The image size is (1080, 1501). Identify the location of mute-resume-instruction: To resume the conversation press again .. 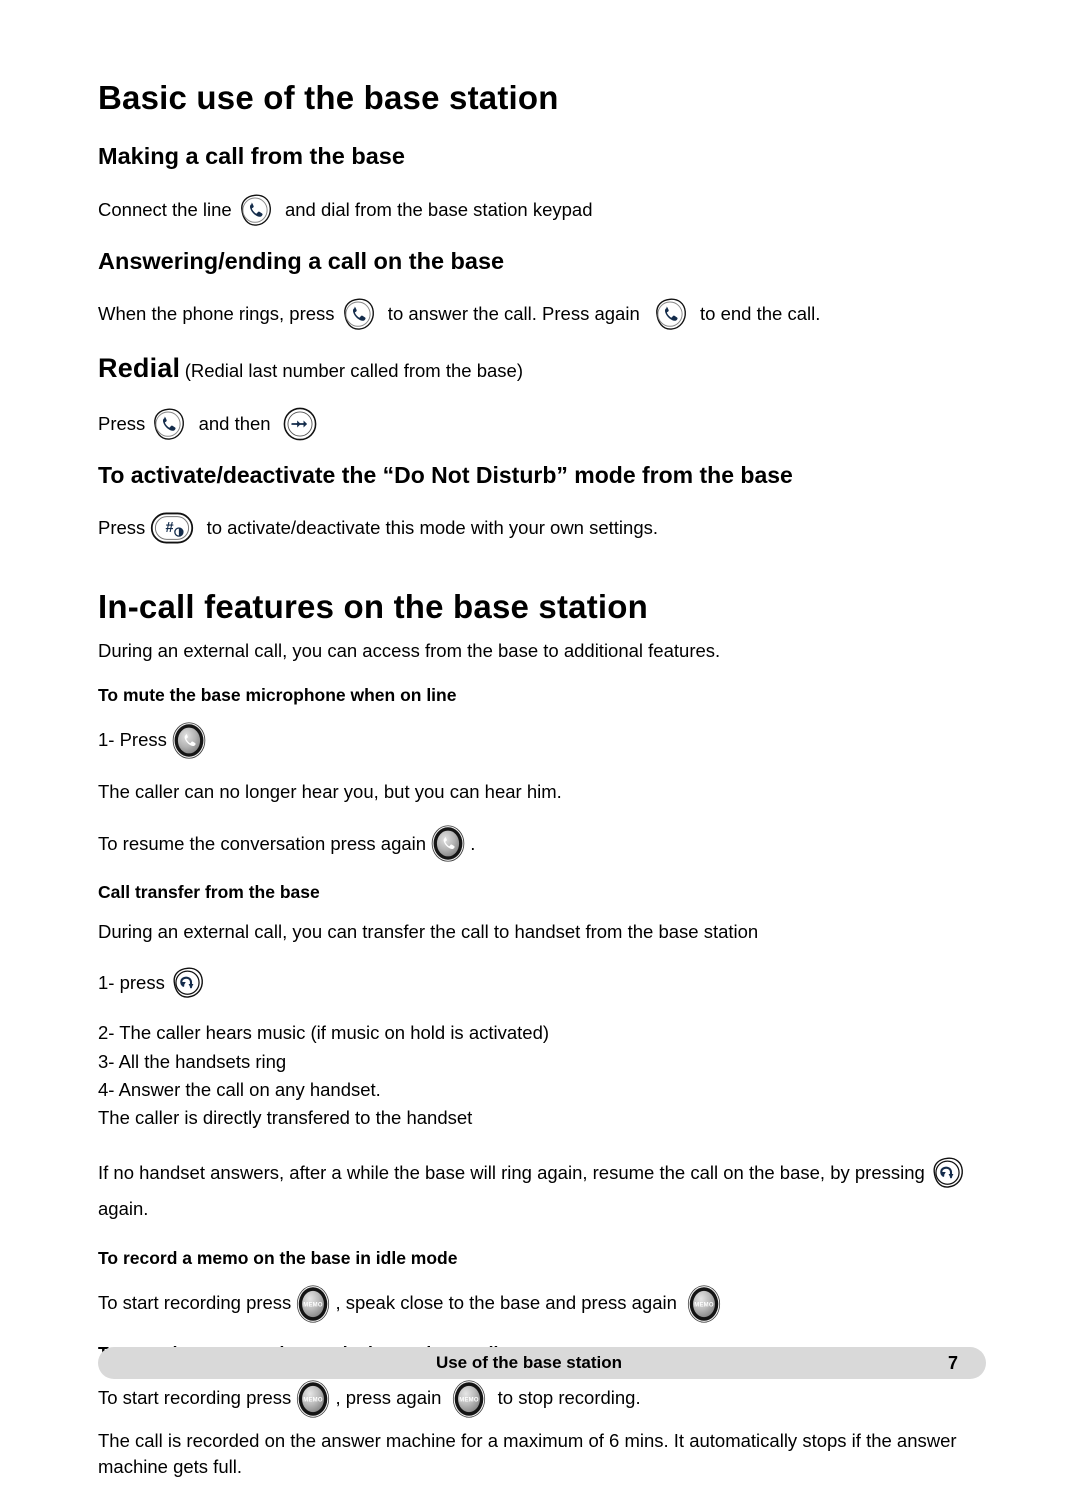
(542, 843).